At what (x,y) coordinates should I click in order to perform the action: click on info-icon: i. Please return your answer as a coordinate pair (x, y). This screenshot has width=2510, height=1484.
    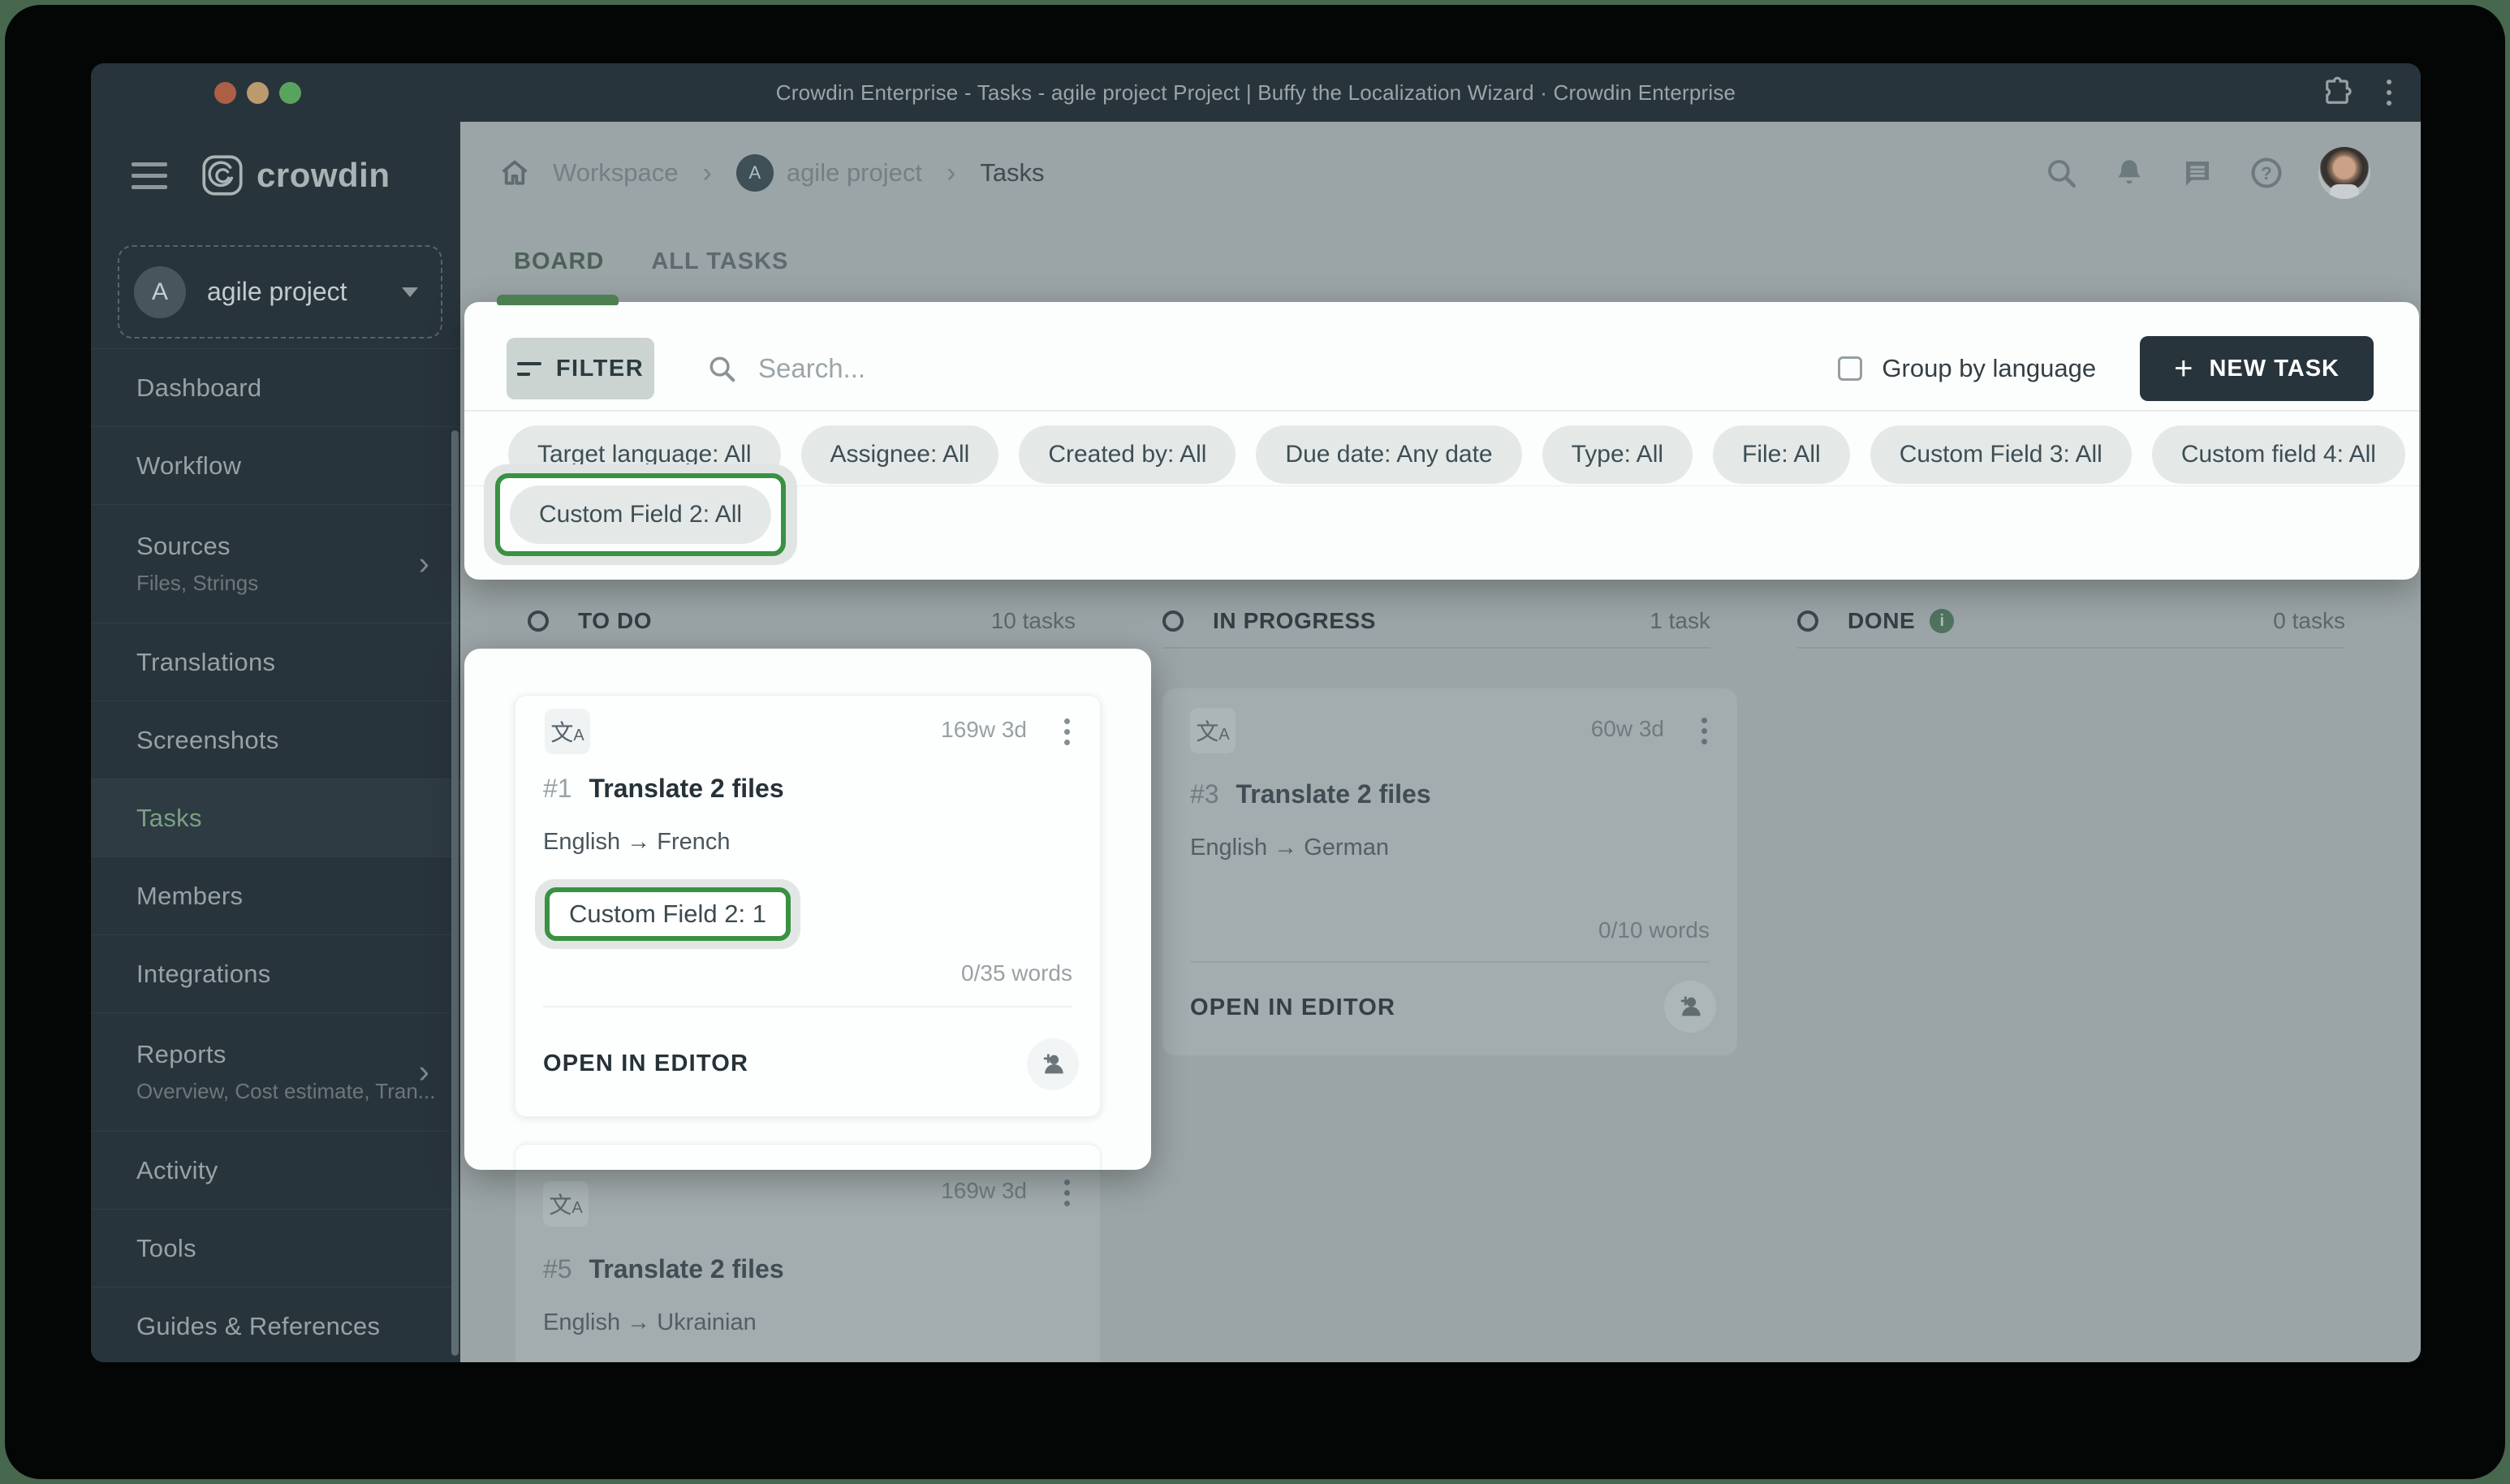
    Looking at the image, I should click on (1942, 621).